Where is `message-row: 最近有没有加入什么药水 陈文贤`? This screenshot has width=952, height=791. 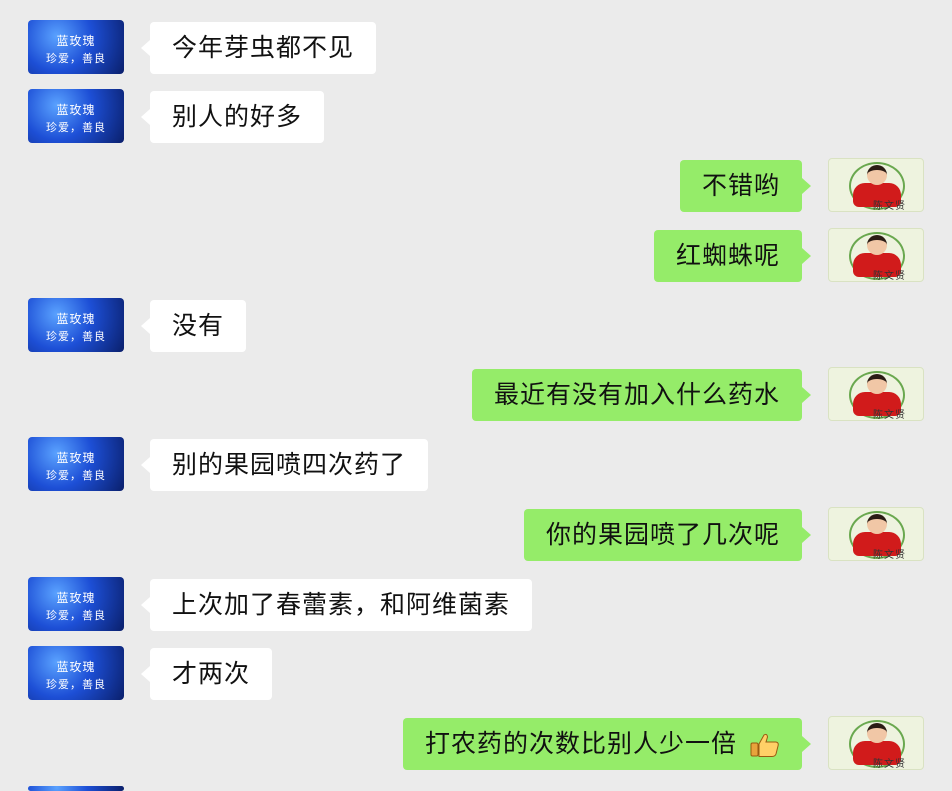
message-row: 最近有没有加入什么药水 陈文贤 is located at coordinates (476, 395).